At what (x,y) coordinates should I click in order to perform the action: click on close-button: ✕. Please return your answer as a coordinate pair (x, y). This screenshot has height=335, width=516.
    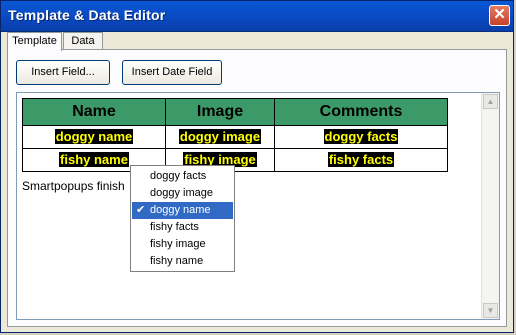
    Looking at the image, I should click on (499, 15).